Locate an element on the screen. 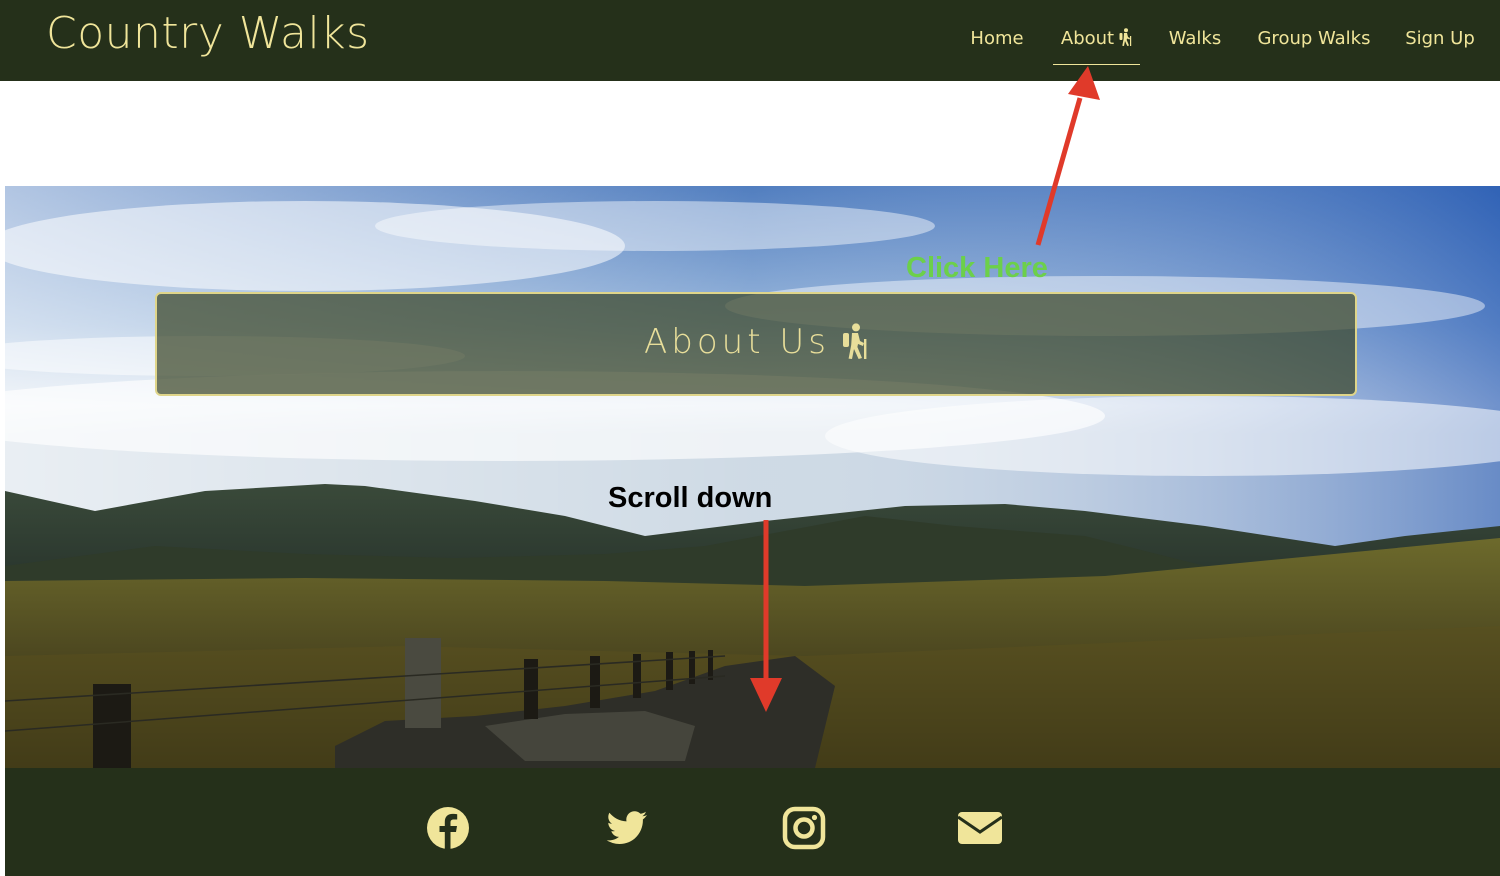 The height and width of the screenshot is (876, 1500). about-us-title: About Us is located at coordinates (737, 342).